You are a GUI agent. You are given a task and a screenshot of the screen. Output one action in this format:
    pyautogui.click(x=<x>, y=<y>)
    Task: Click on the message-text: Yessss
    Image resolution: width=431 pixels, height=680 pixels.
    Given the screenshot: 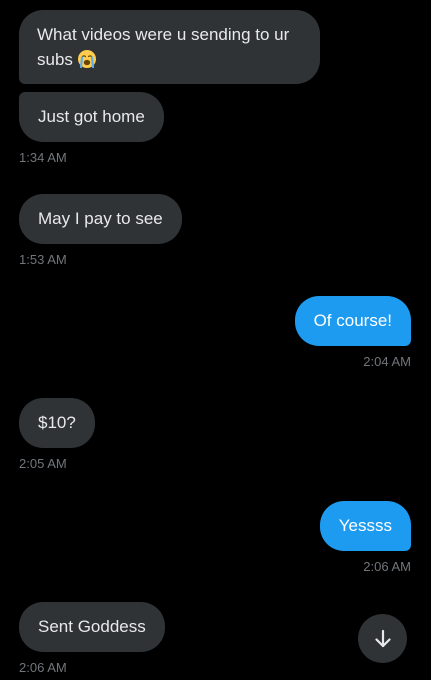 What is the action you would take?
    pyautogui.click(x=365, y=525)
    